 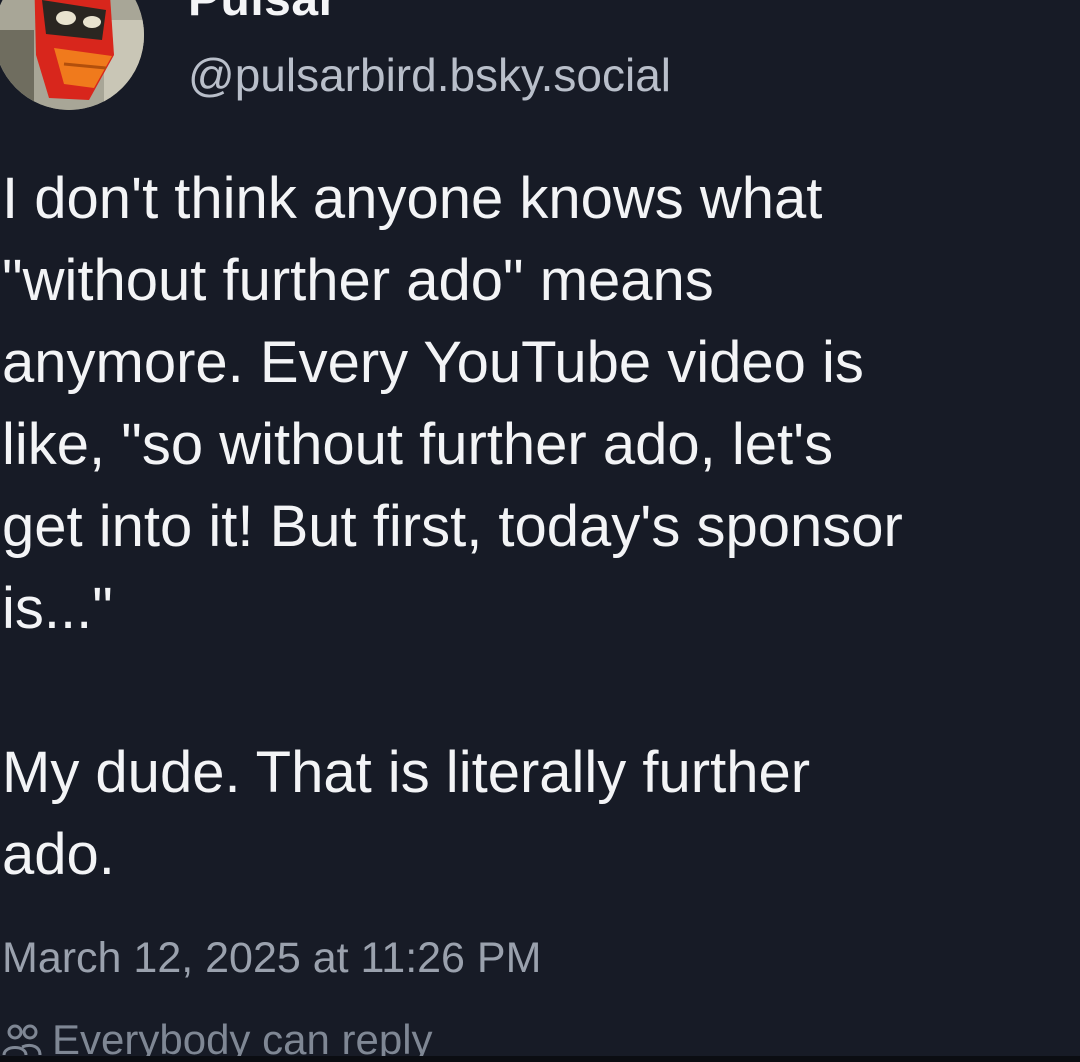 I want to click on author-display-name: Pulsar, so click(x=263, y=13).